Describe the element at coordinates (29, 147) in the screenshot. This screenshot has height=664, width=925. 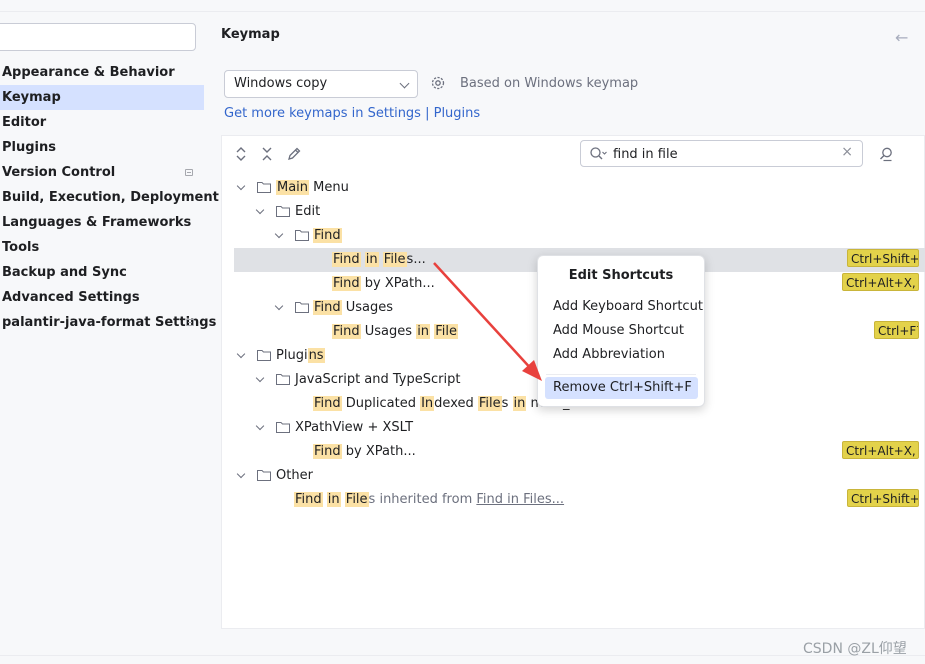
I see `sidebar-item-label: Plugins` at that location.